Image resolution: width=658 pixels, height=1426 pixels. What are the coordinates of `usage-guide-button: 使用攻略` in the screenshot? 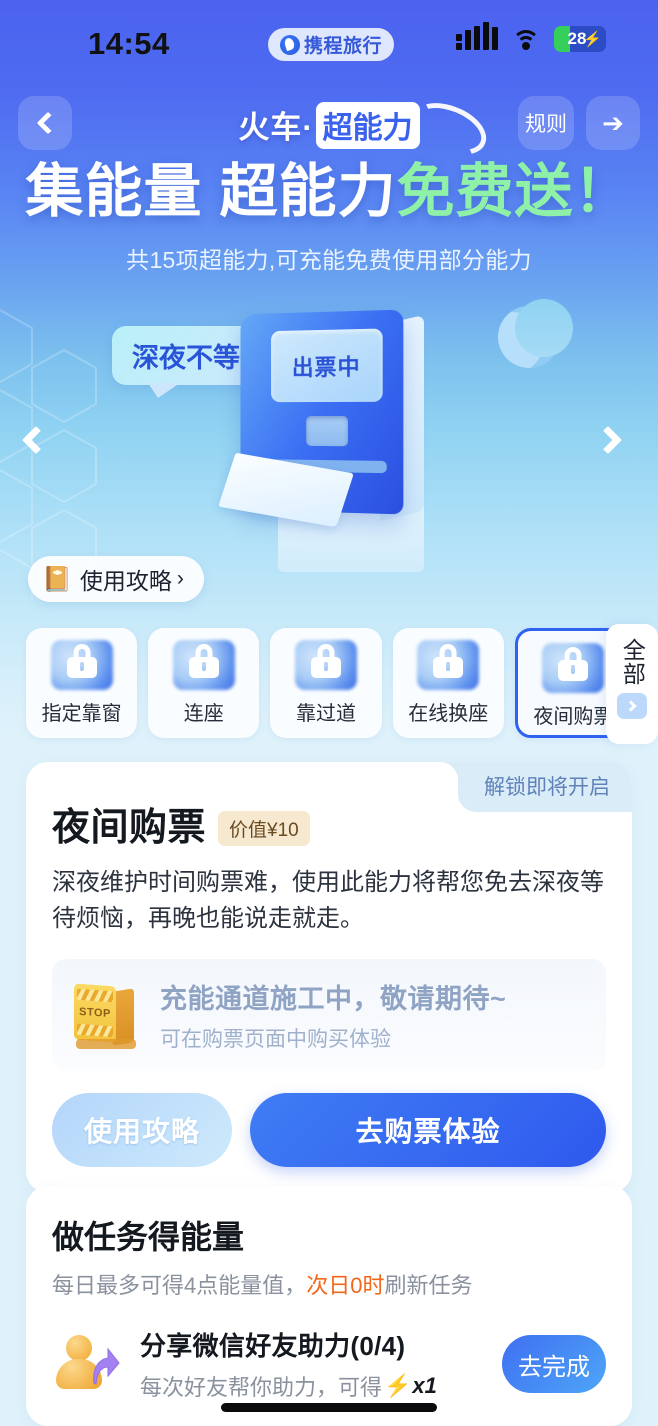 It's located at (142, 1130).